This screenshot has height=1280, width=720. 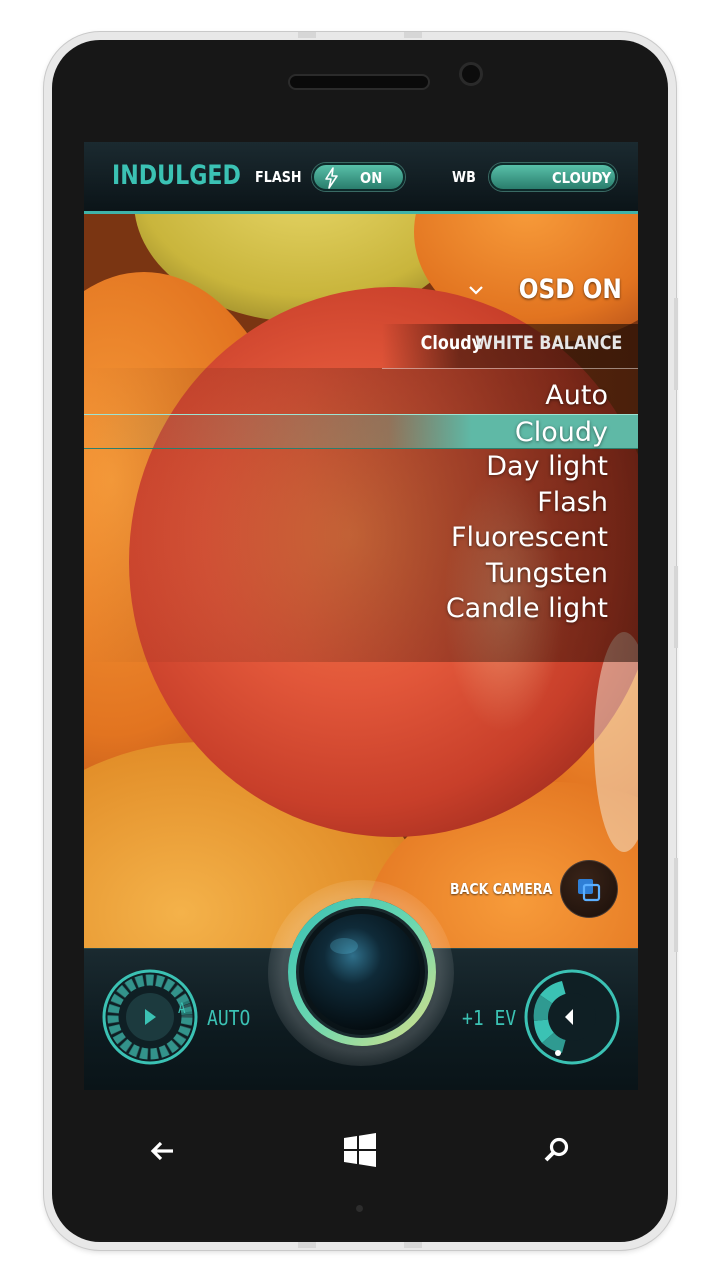 What do you see at coordinates (371, 178) in the screenshot?
I see `flash-value: ON` at bounding box center [371, 178].